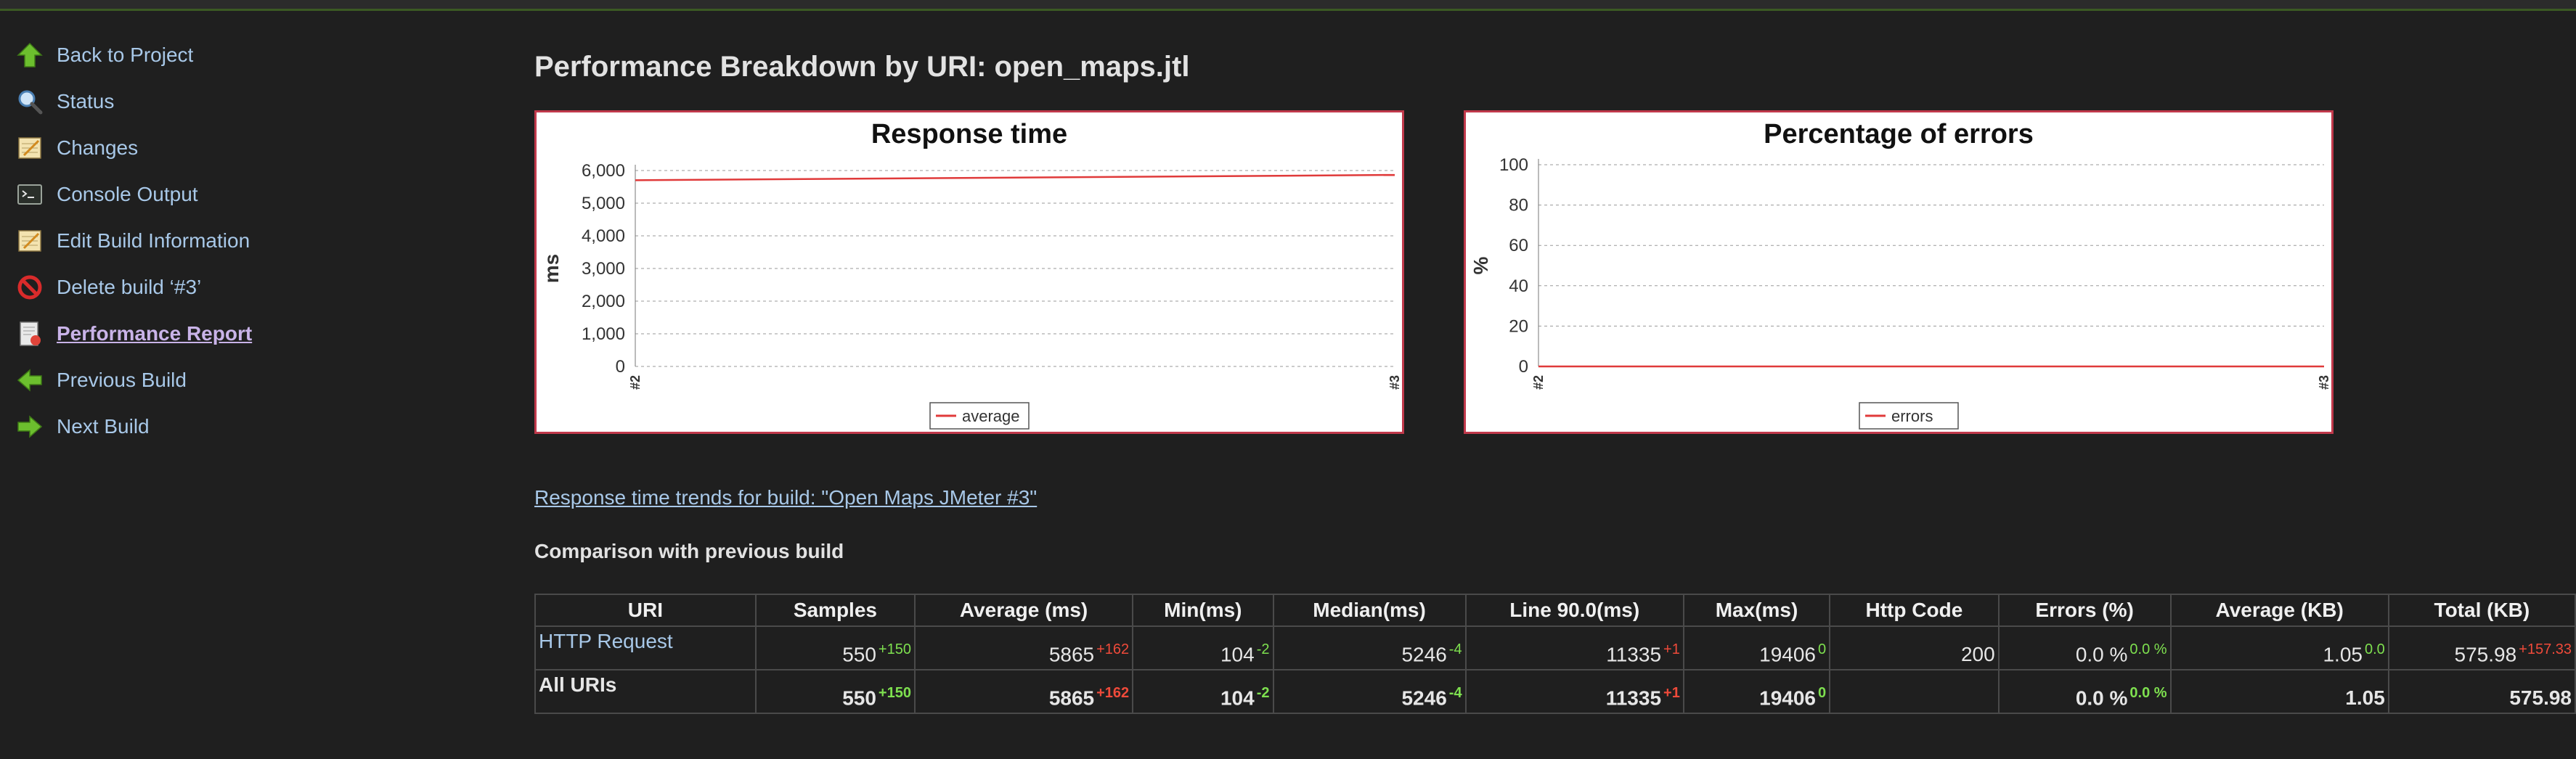  I want to click on series-line-average, so click(1015, 177).